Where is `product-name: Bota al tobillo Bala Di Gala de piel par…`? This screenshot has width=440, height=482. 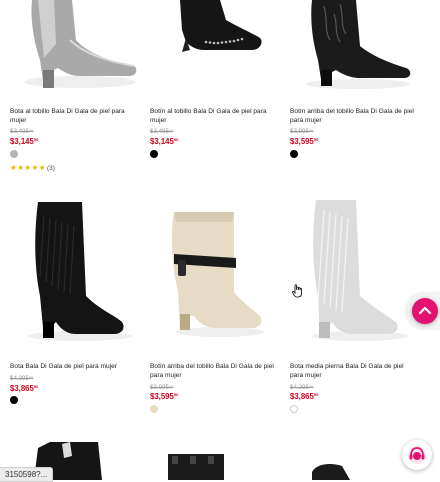
product-name: Bota al tobillo Bala Di Gala de piel par… is located at coordinates (74, 116).